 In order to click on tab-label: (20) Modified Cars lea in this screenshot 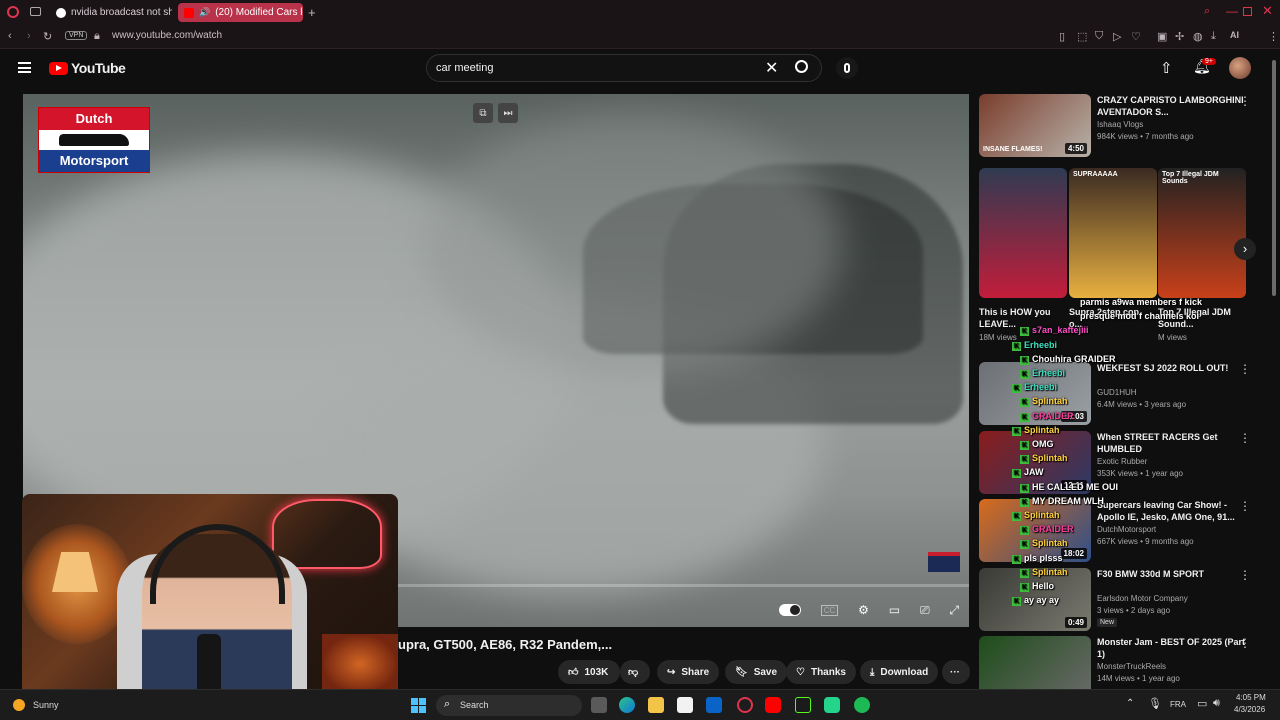, I will do `click(259, 12)`.